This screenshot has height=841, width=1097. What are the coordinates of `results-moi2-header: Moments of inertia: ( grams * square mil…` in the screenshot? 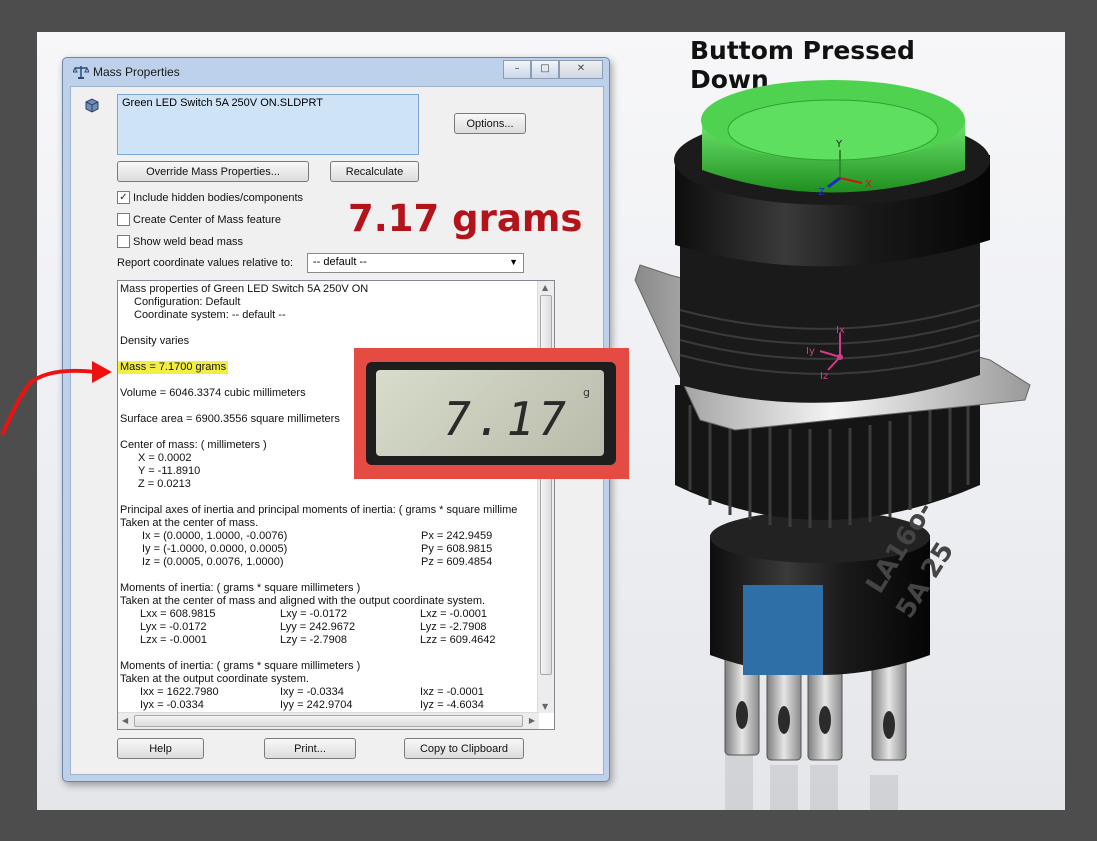 It's located at (240, 666).